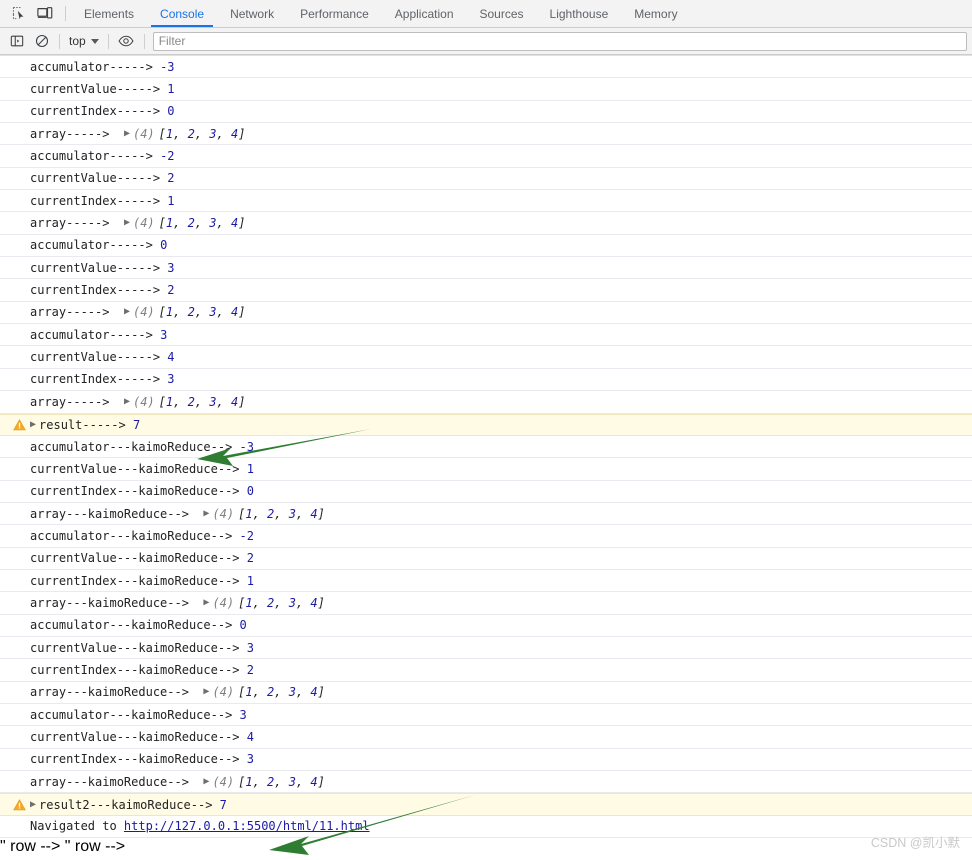 The width and height of the screenshot is (972, 860). What do you see at coordinates (131, 535) in the screenshot?
I see `console-message-label: accumulator---kaimoReduce-->` at bounding box center [131, 535].